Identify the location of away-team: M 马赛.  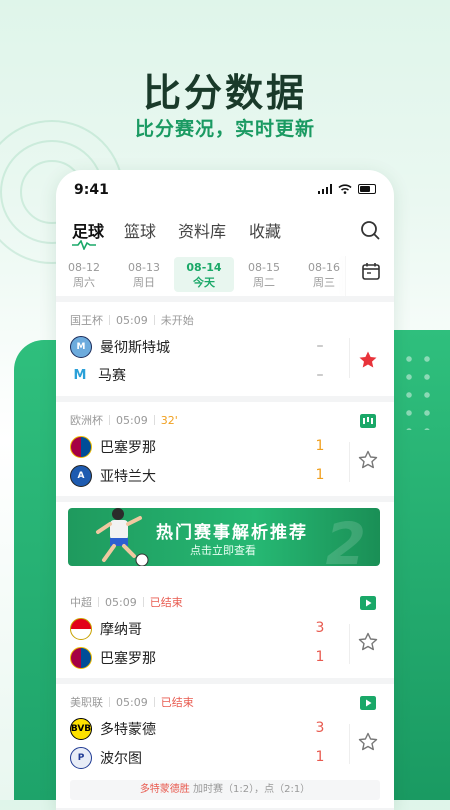
(98, 375).